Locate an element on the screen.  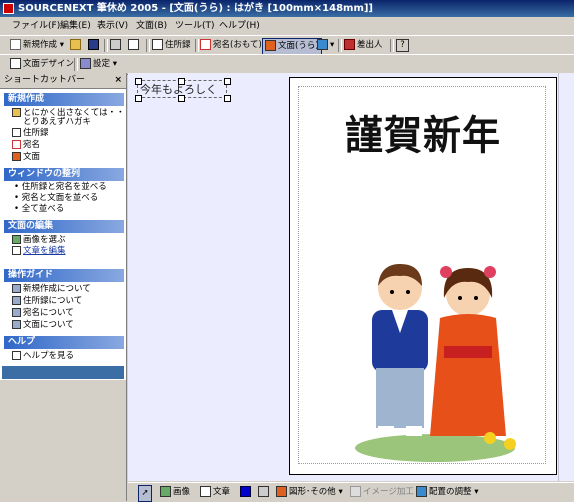
address-book-button: 住所録 is located at coordinates (171, 45).